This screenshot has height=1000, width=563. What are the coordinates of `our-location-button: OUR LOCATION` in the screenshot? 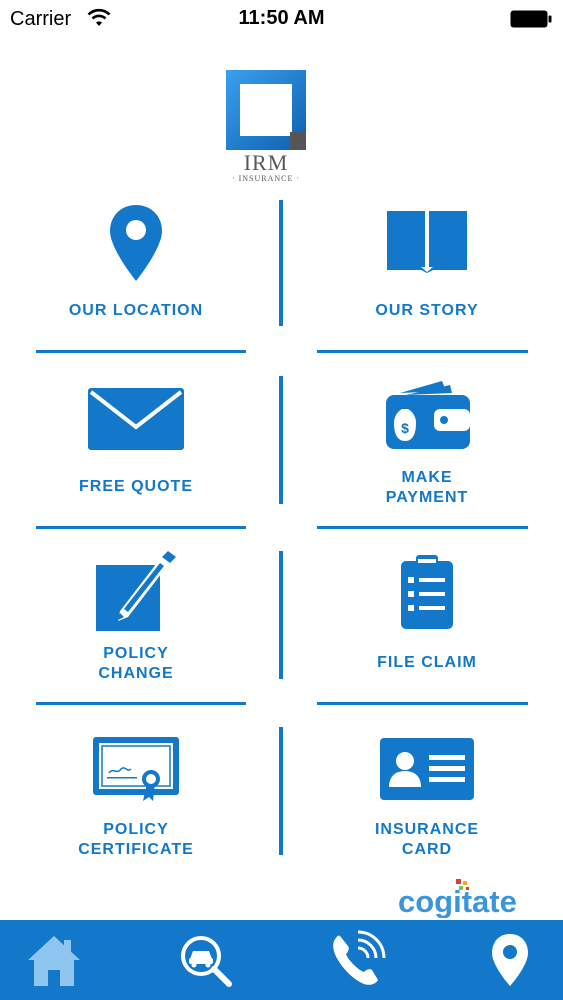 It's located at (136, 270).